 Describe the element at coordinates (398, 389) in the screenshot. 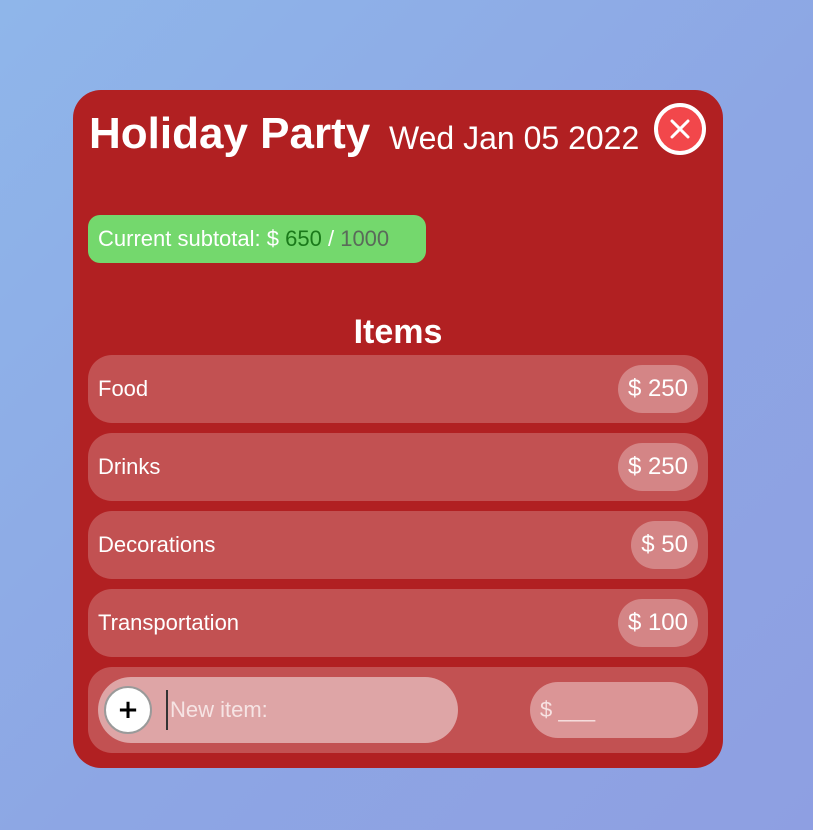

I see `list-item: Food $ 250` at that location.